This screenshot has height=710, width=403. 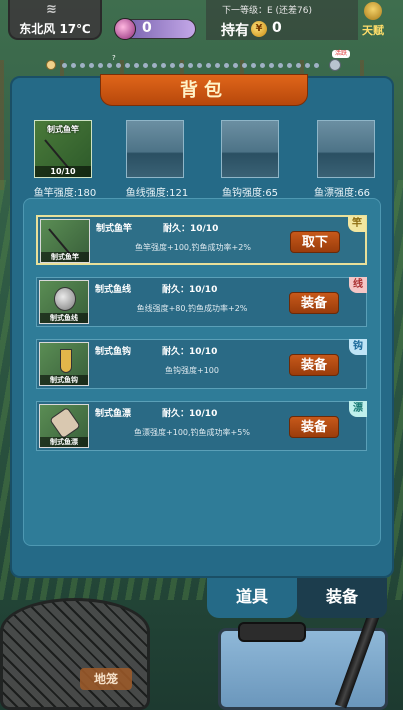 What do you see at coordinates (192, 432) in the screenshot?
I see `item-description: 鱼漂强度+100,钓鱼成功率+5%` at bounding box center [192, 432].